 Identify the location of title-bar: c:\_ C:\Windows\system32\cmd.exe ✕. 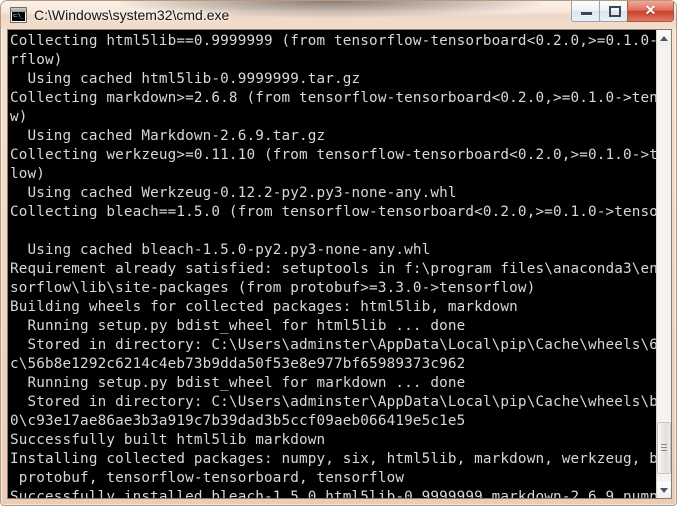
(338, 15).